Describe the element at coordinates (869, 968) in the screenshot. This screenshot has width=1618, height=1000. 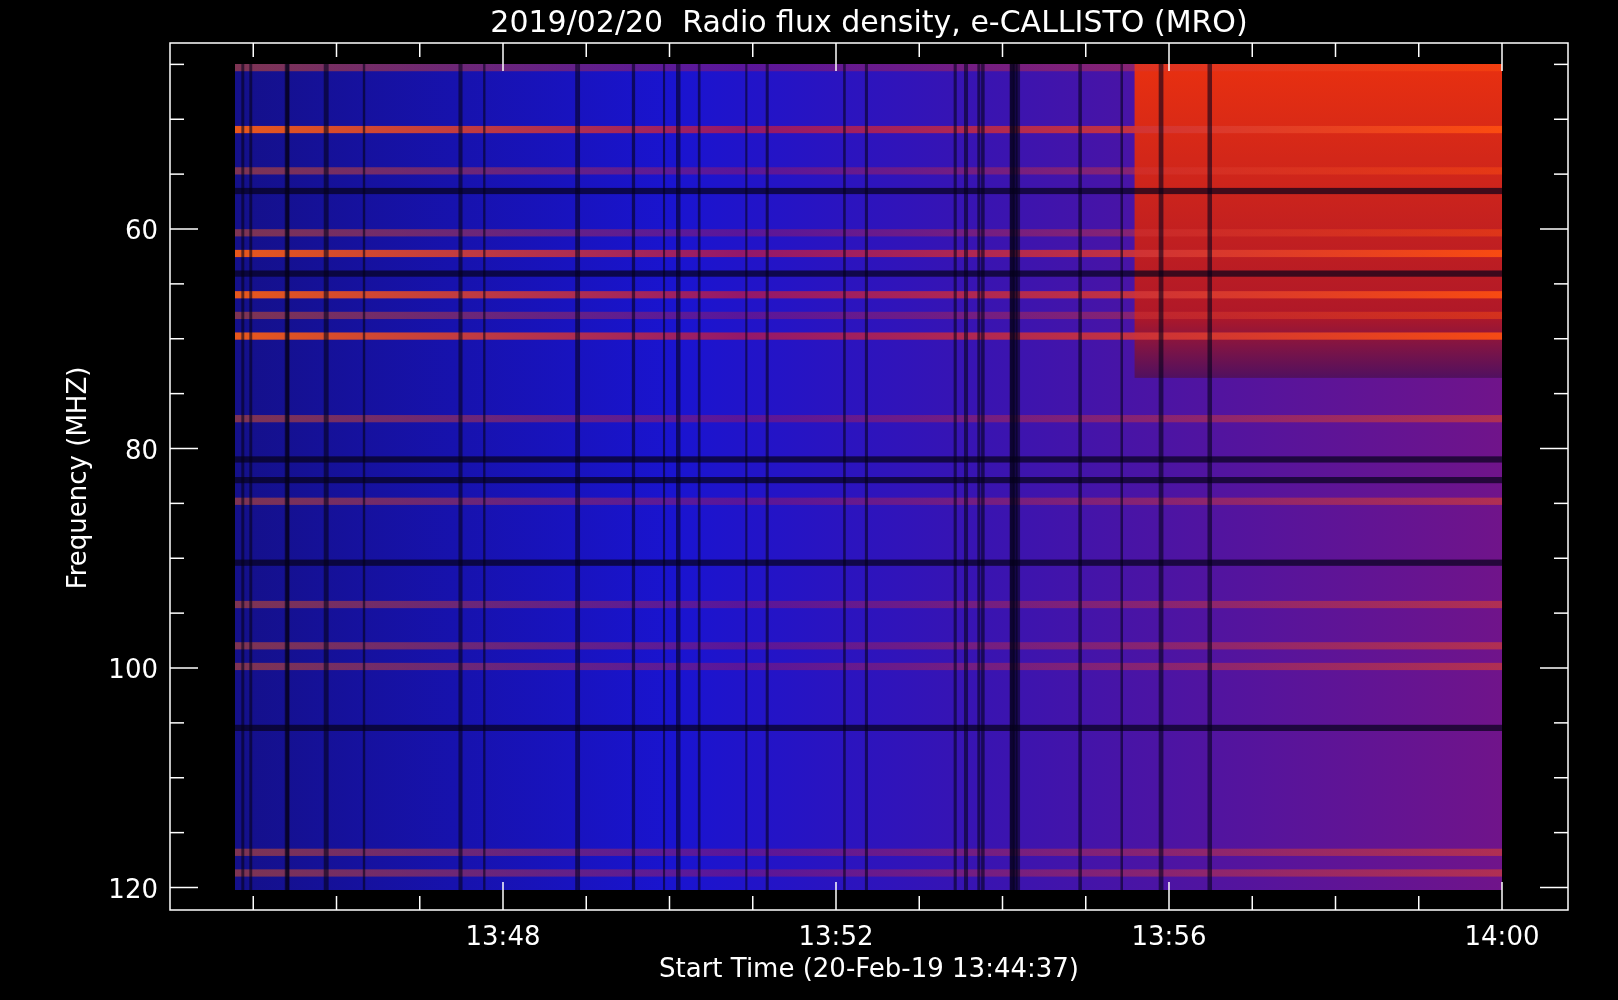
I see `x-axis-label: Start Time (20-Feb-19 13:44:37)` at that location.